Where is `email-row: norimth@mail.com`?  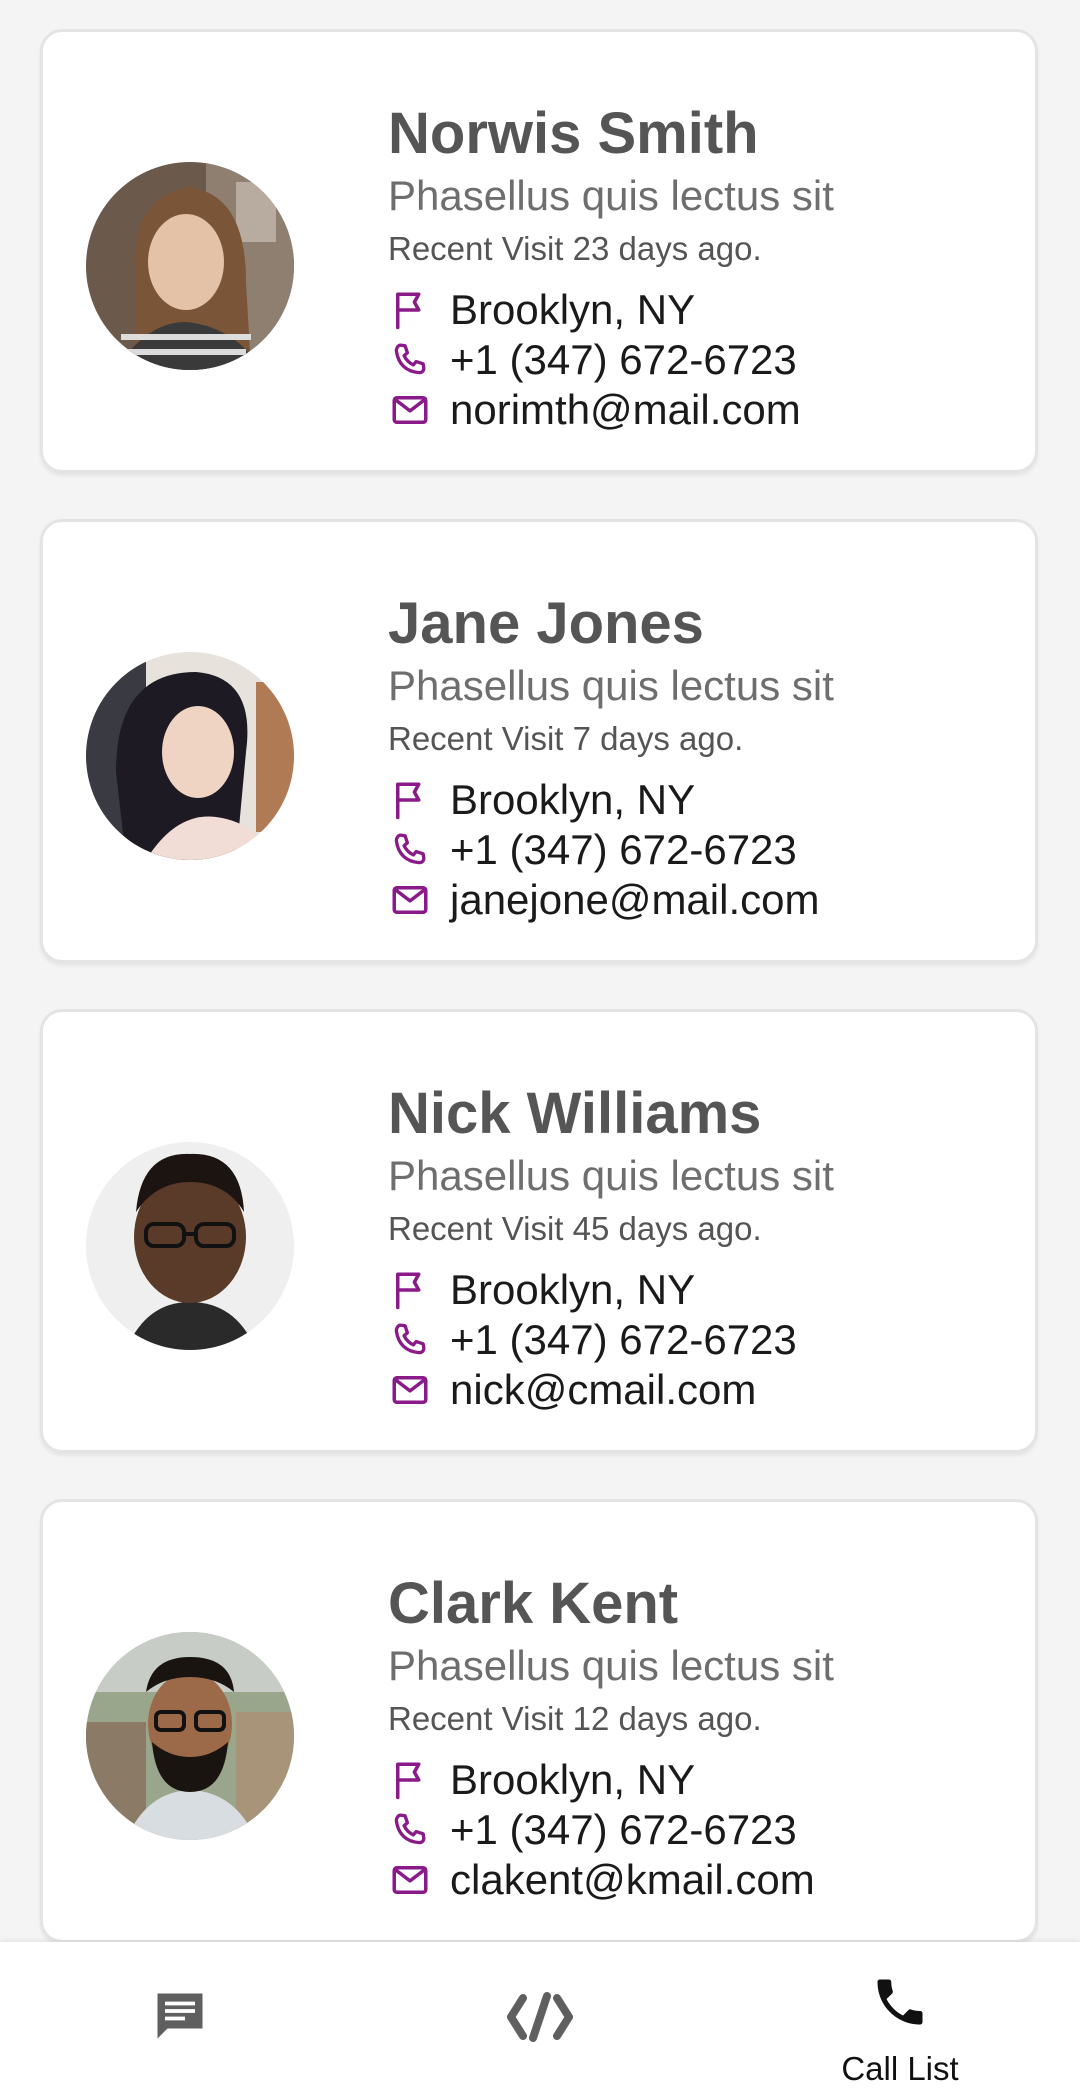
email-row: norimth@mail.com is located at coordinates (594, 410).